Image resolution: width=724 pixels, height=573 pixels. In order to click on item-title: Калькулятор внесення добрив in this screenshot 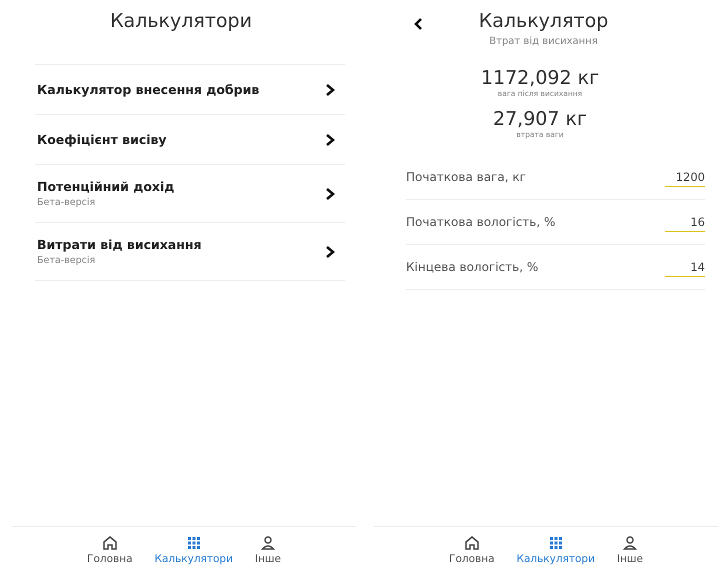, I will do `click(148, 89)`.